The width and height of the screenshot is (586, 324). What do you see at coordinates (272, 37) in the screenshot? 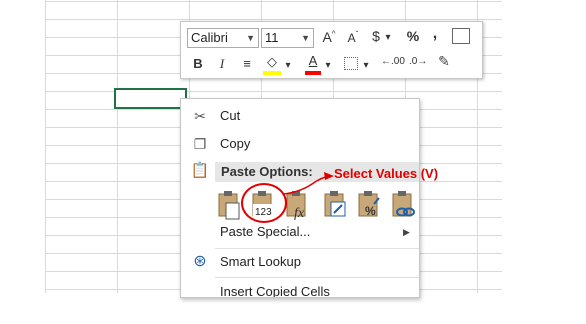
I see `font-size-value: 11` at bounding box center [272, 37].